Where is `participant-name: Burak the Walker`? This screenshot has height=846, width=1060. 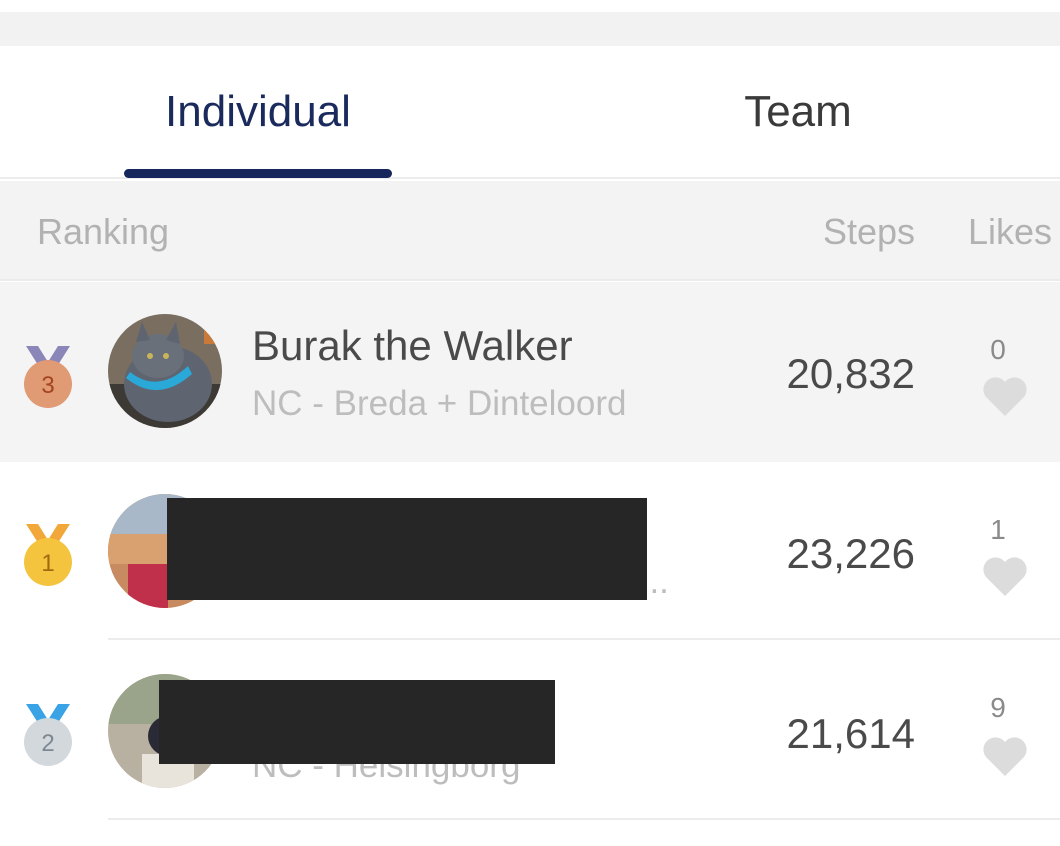
participant-name: Burak the Walker is located at coordinates (412, 345).